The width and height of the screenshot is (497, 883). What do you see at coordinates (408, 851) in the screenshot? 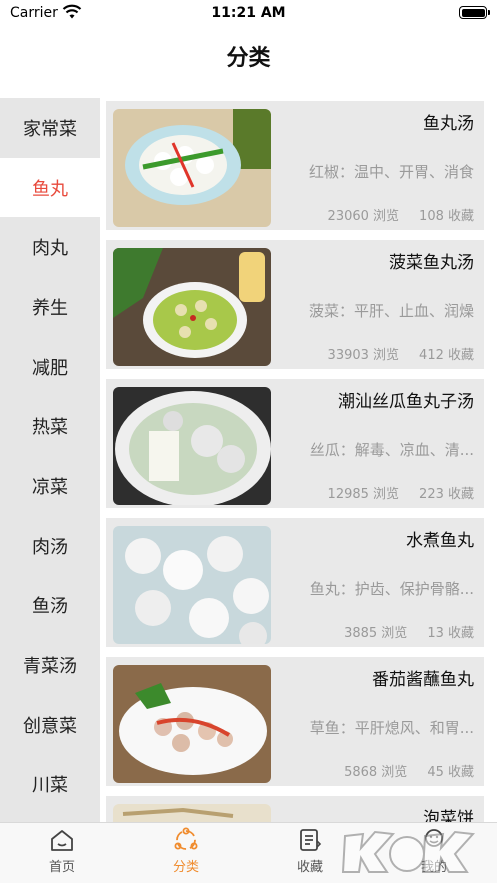
I see `watermark-logo` at bounding box center [408, 851].